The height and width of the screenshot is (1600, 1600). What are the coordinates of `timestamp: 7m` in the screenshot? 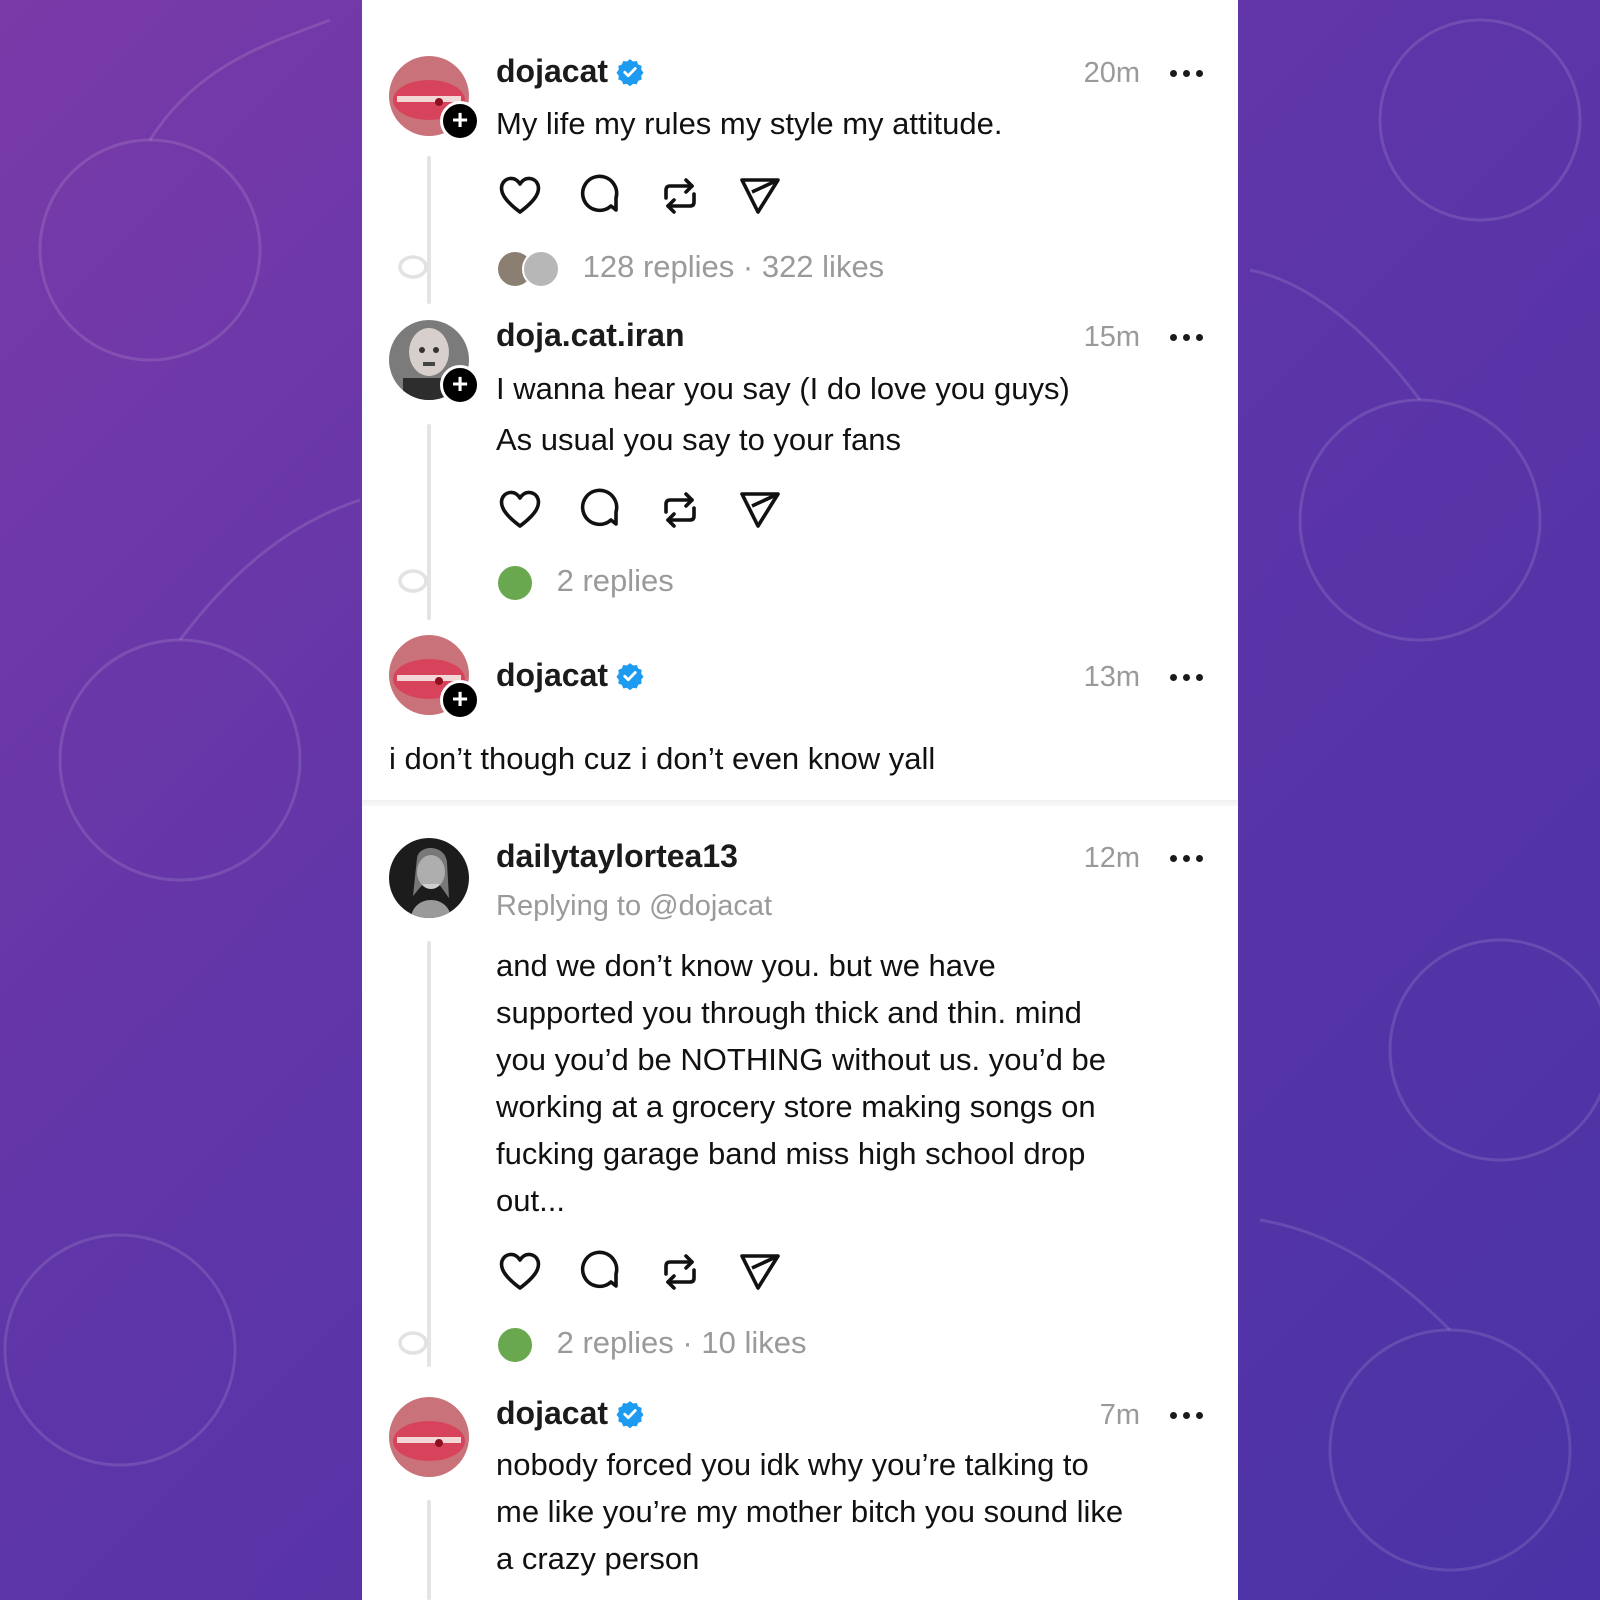 It's located at (1119, 1415).